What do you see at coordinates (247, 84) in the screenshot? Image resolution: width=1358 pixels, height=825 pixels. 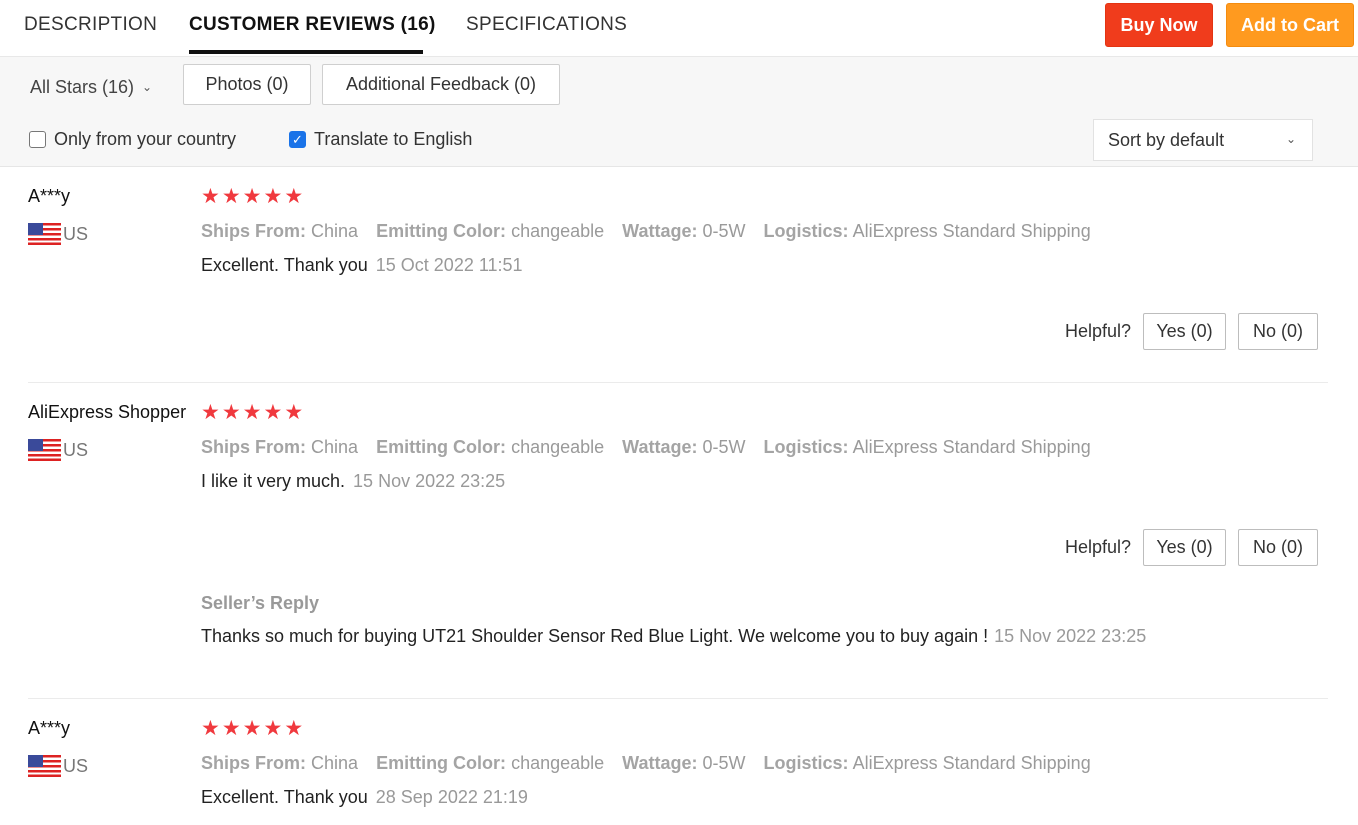 I see `photos-filter-button: Photos (0)` at bounding box center [247, 84].